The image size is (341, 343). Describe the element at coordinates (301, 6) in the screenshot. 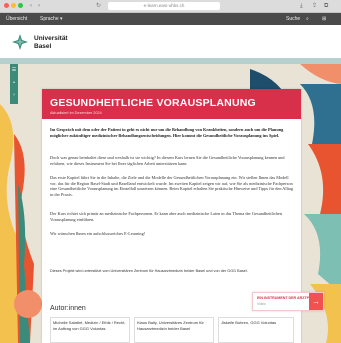

I see `download-icon: ⤓` at that location.